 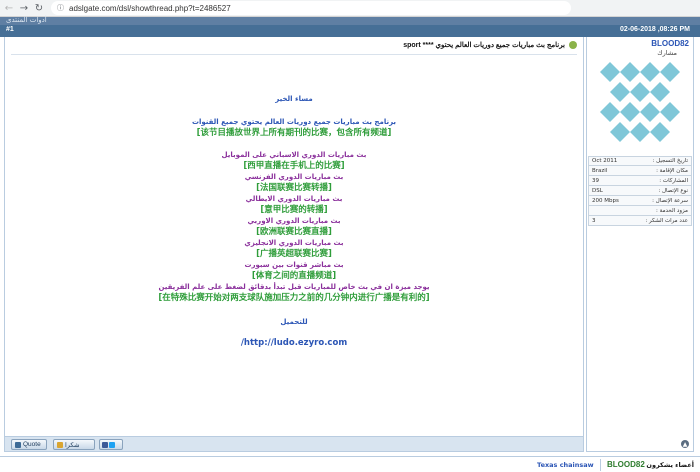 I want to click on user-stat-row: سرعة الإتصال : 200 Mbps, so click(x=640, y=201).